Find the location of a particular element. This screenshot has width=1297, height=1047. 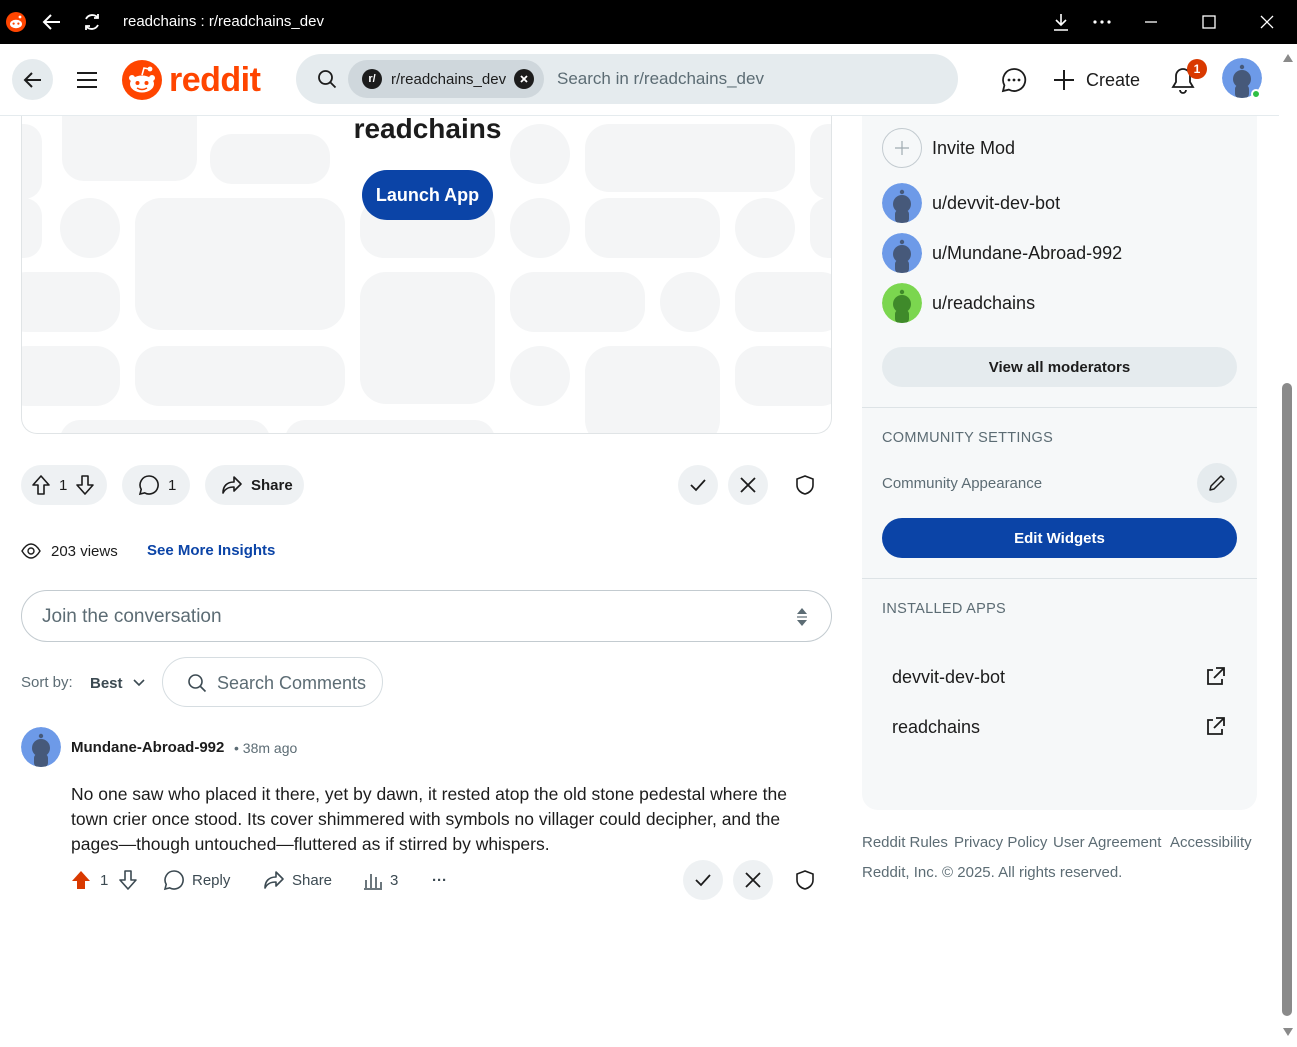

comment-author: Mundane-Abroad-992 is located at coordinates (147, 748).